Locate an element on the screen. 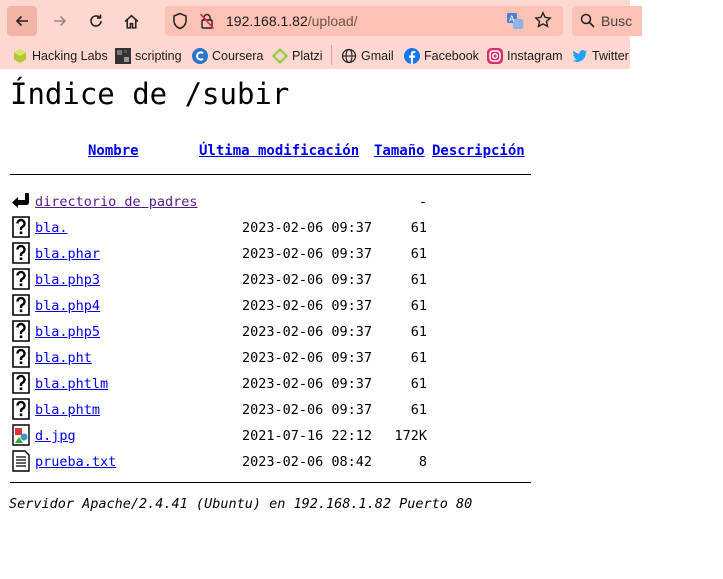 Image resolution: width=723 pixels, height=579 pixels. bookmark-label: scripting is located at coordinates (158, 56).